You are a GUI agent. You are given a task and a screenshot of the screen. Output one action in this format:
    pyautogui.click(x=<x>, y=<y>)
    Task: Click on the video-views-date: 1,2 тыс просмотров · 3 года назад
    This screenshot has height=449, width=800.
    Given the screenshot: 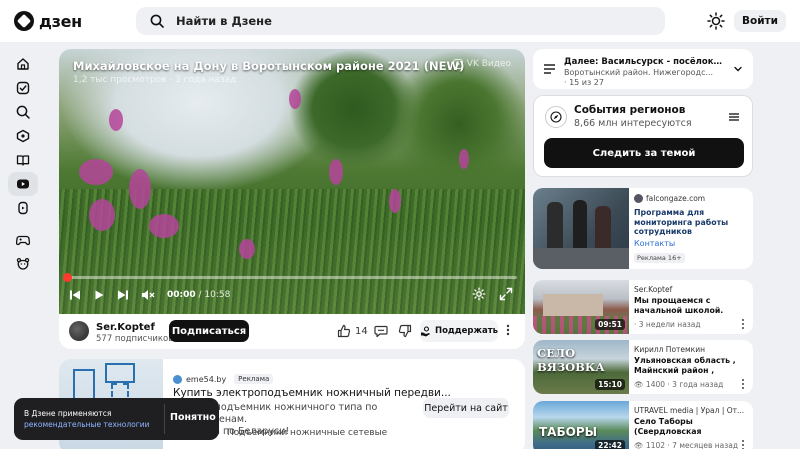 What is the action you would take?
    pyautogui.click(x=155, y=80)
    